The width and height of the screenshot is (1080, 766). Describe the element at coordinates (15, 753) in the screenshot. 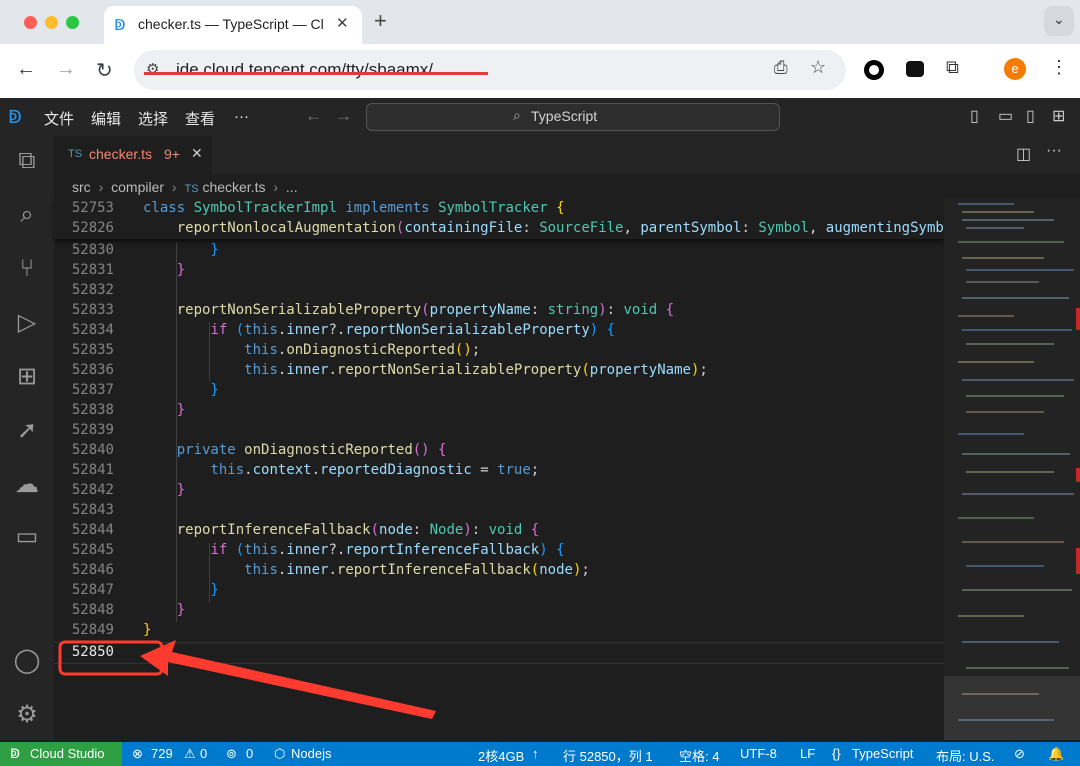

I see `cloud-studio-logo-icon: ↁ` at that location.